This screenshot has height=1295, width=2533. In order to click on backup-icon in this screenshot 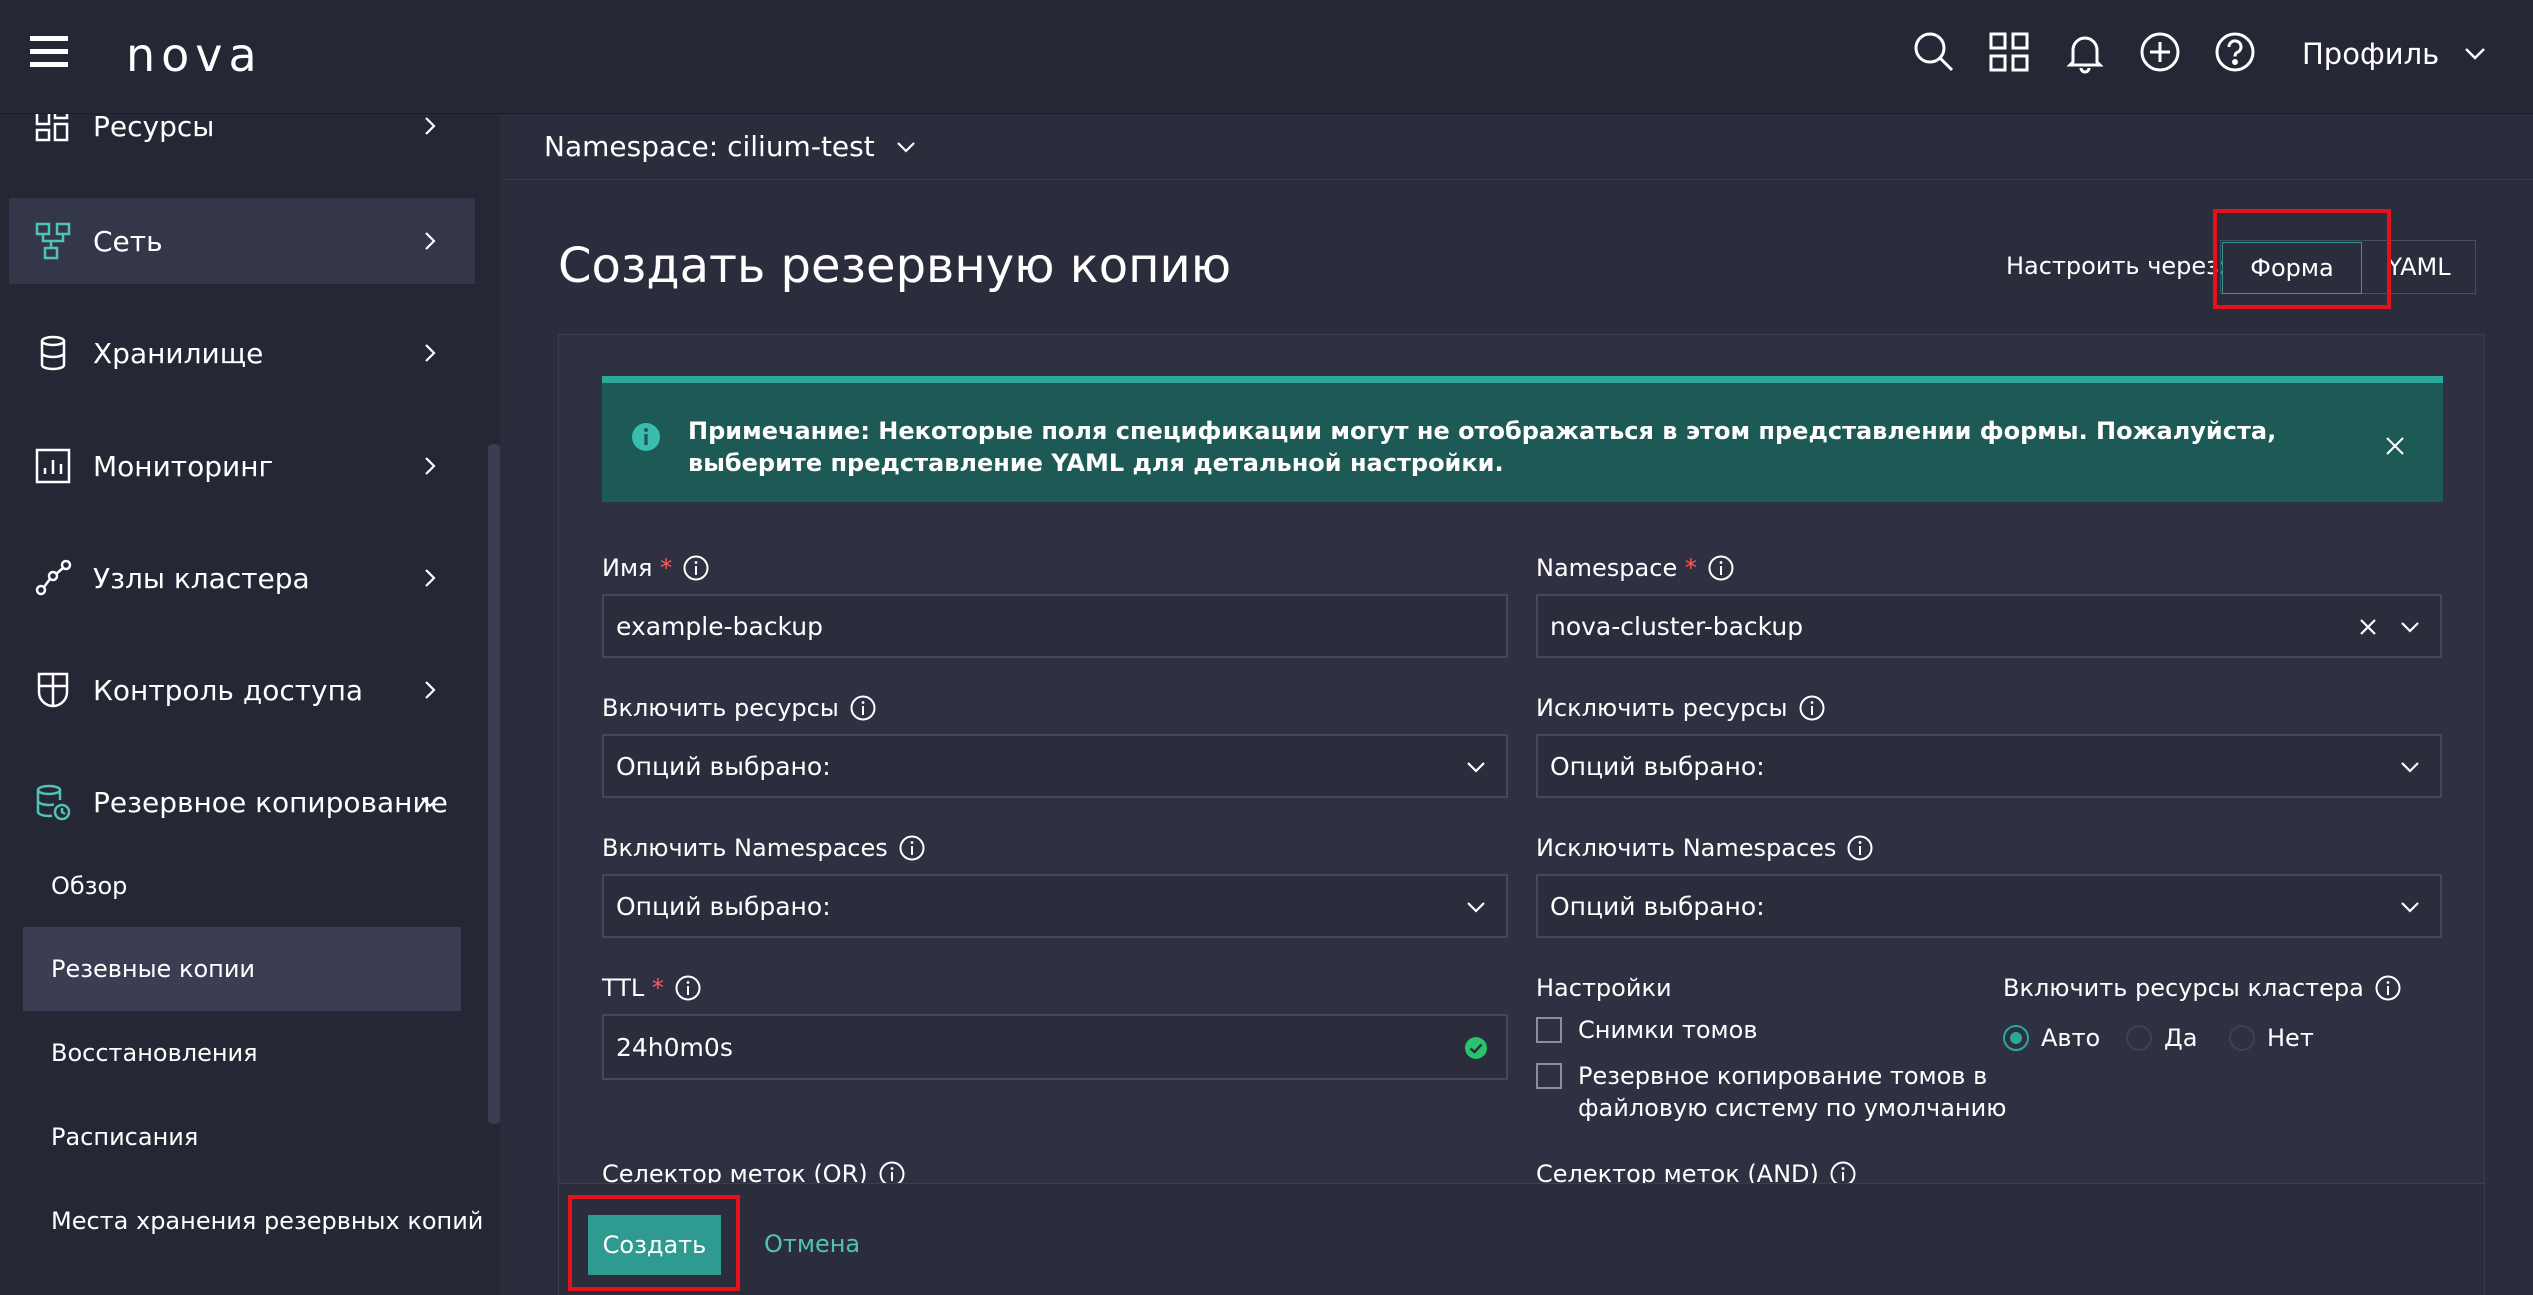, I will do `click(53, 802)`.